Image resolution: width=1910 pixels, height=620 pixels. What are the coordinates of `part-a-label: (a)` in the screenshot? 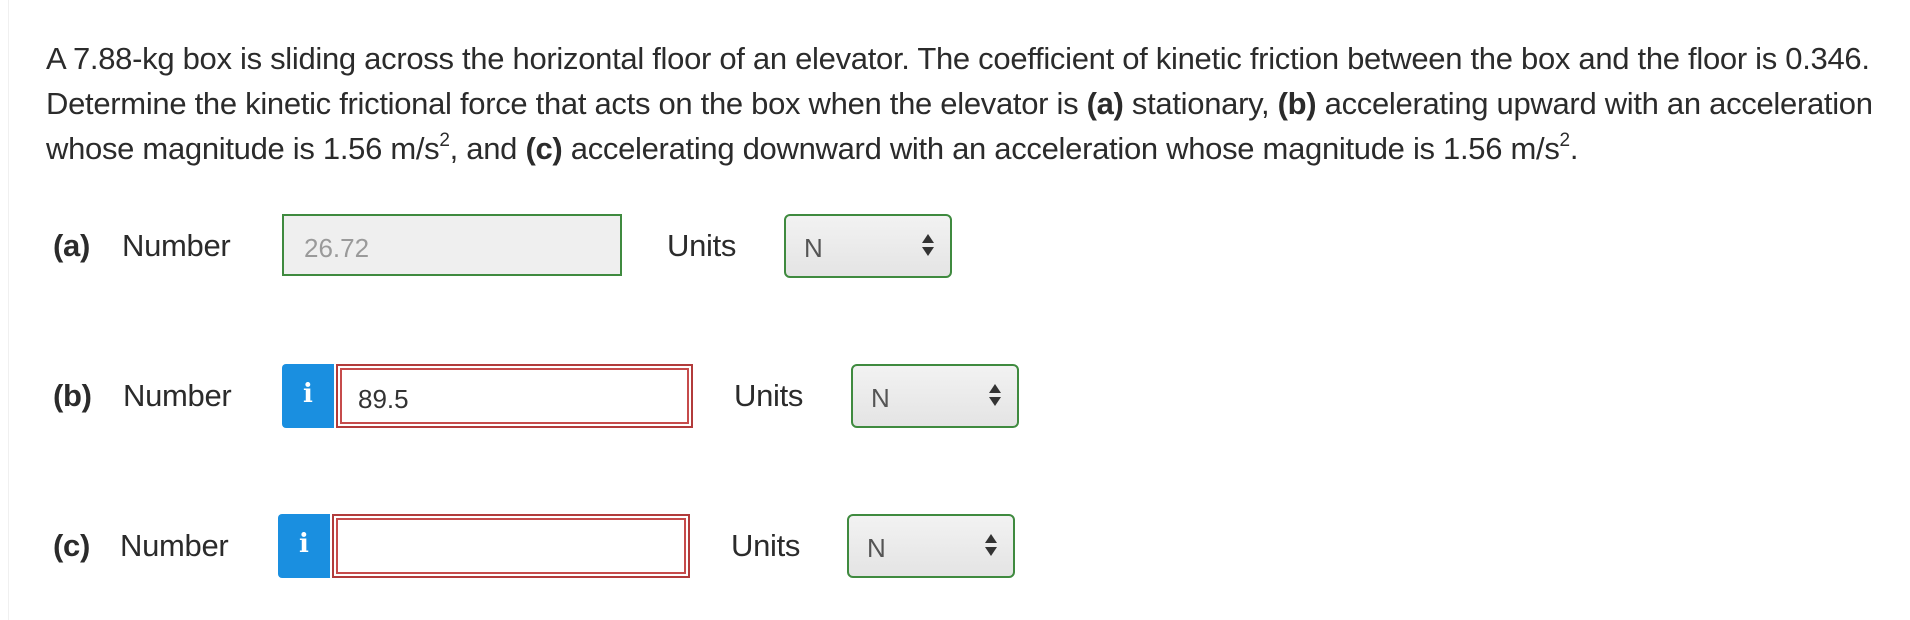 It's located at (71, 245).